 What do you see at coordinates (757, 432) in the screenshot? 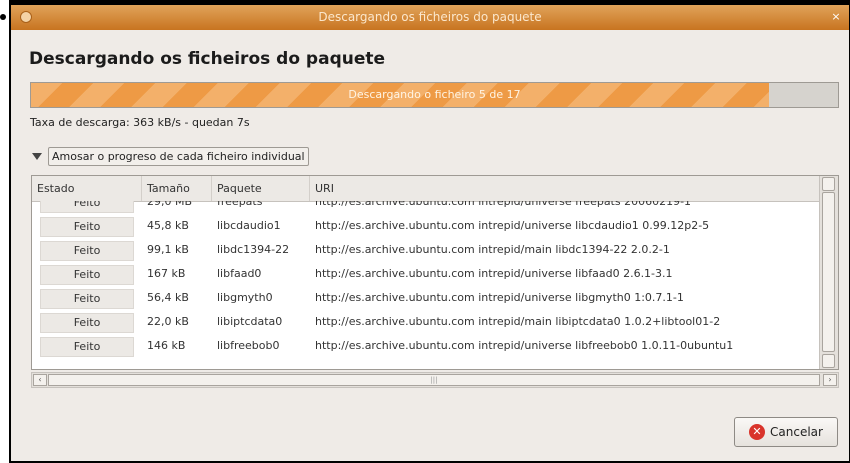
I see `cancel-icon: ✕` at bounding box center [757, 432].